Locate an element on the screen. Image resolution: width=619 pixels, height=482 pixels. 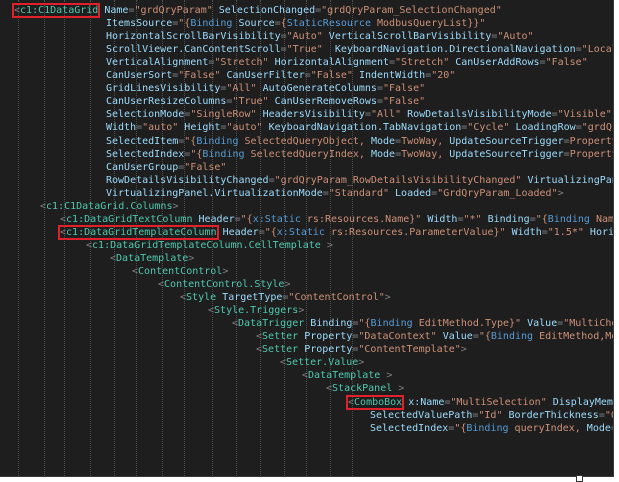
code-line: <Setter Property="ContentTemplate"> is located at coordinates (306, 349).